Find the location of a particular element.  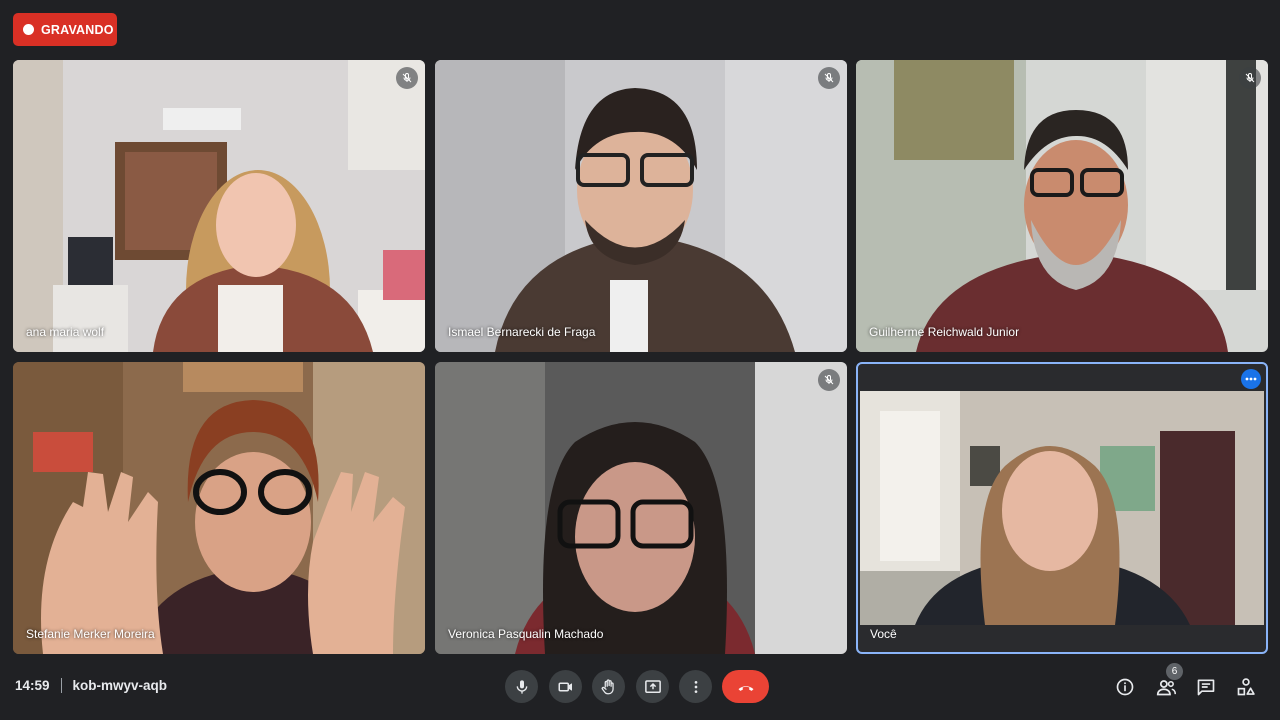

raise-hand-icon is located at coordinates (607, 686).